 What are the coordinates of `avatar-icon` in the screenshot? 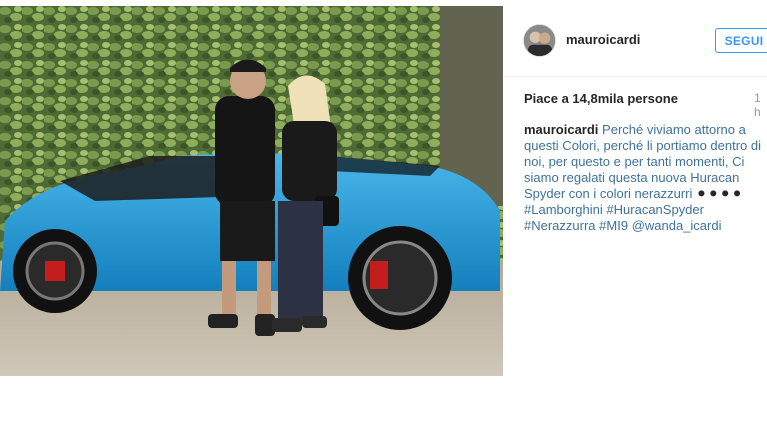 It's located at (539, 40).